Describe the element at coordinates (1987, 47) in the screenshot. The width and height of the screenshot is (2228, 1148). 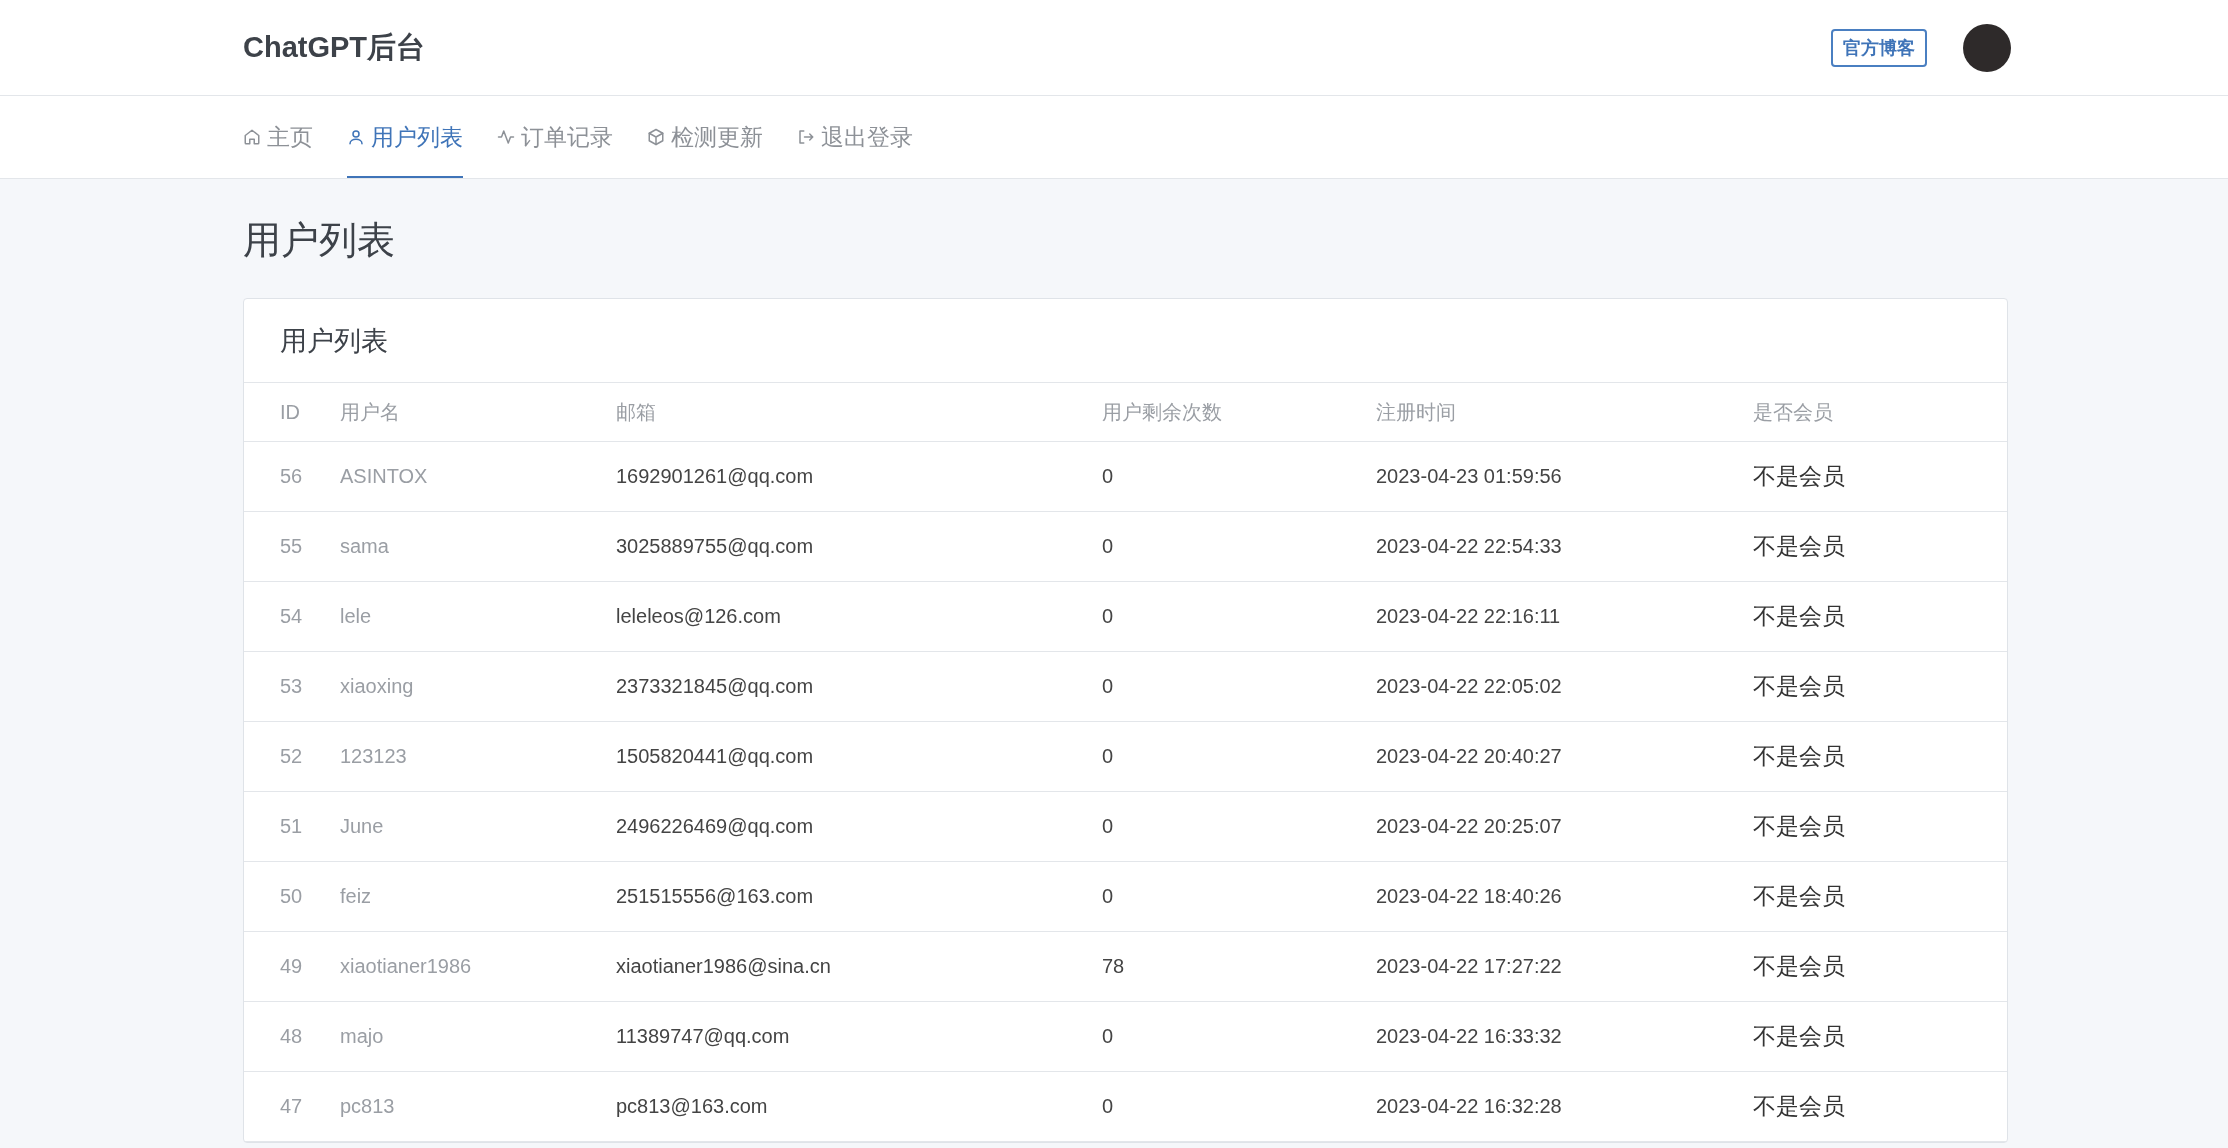
I see `avatar` at that location.